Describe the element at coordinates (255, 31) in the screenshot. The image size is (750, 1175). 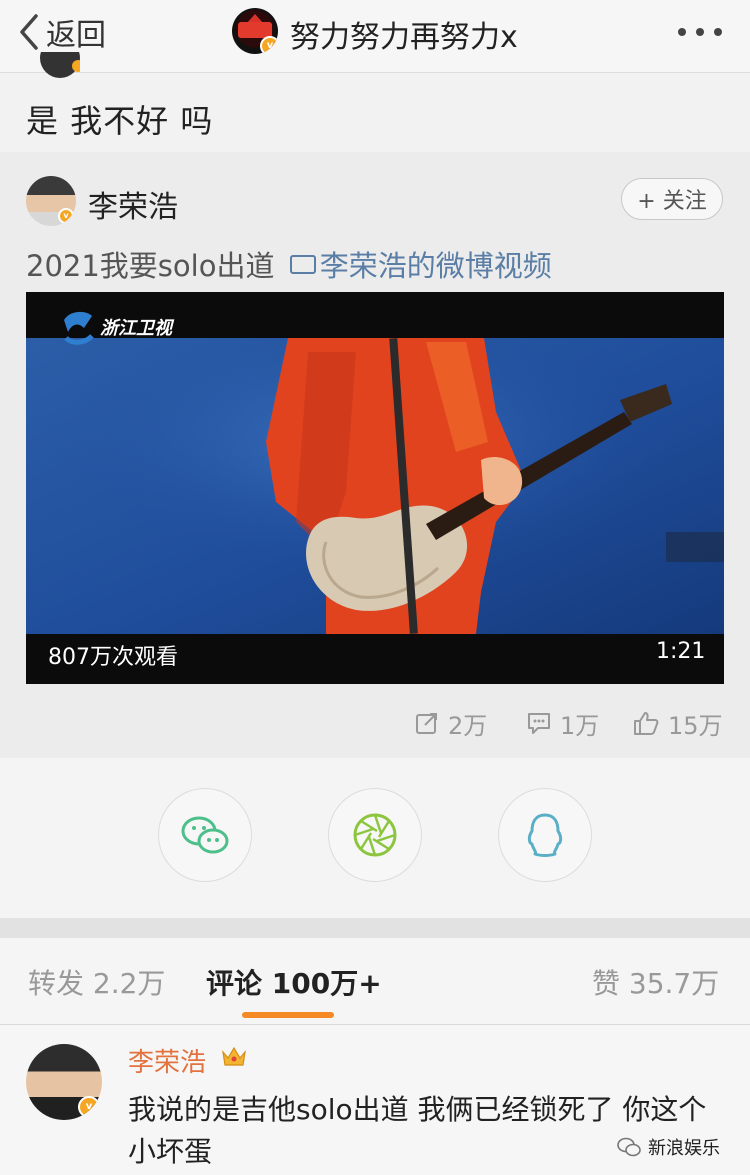
I see `header-avatar: v` at that location.